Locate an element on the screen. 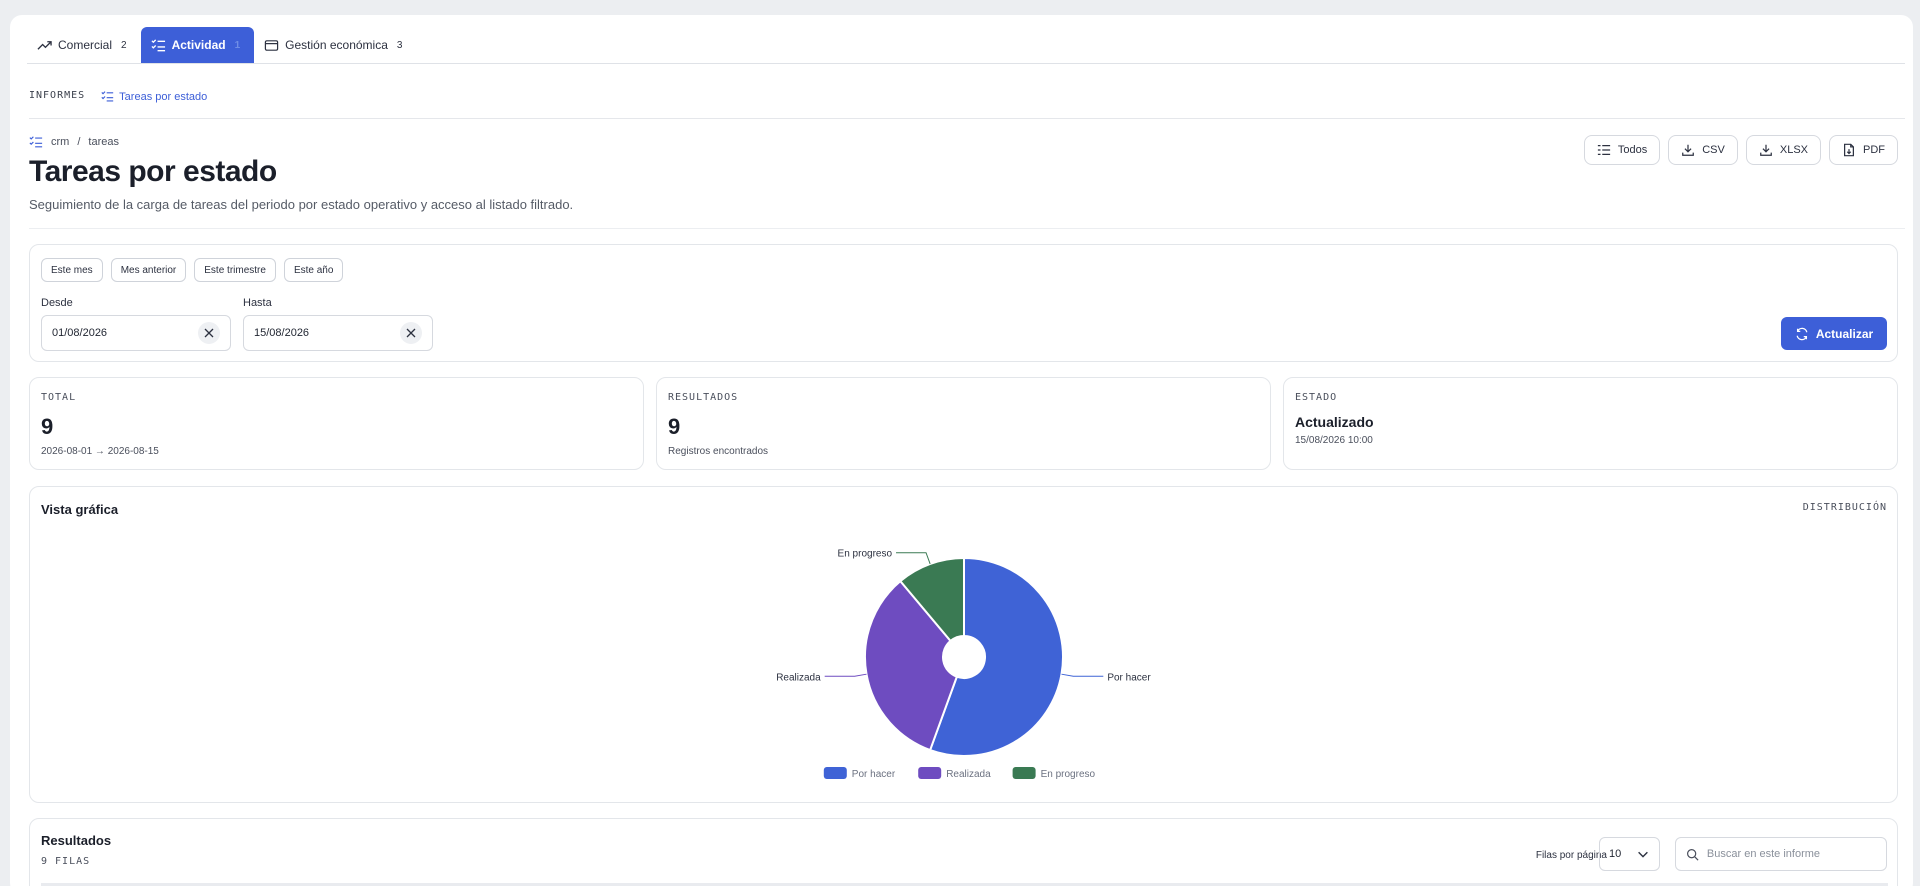  report-link-label: Tareas por estado is located at coordinates (163, 96).